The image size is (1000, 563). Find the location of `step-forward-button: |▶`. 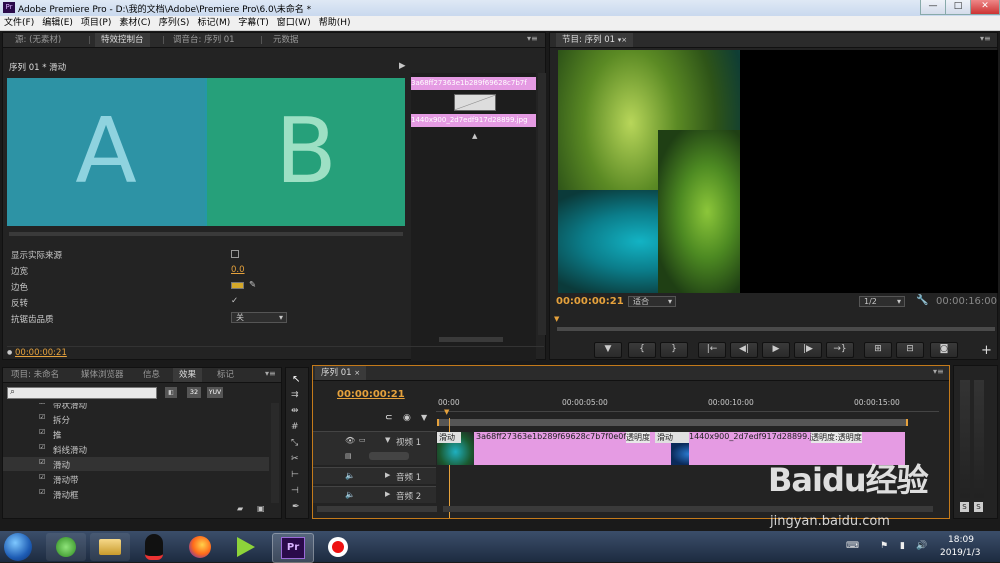

step-forward-button: |▶ is located at coordinates (808, 350).